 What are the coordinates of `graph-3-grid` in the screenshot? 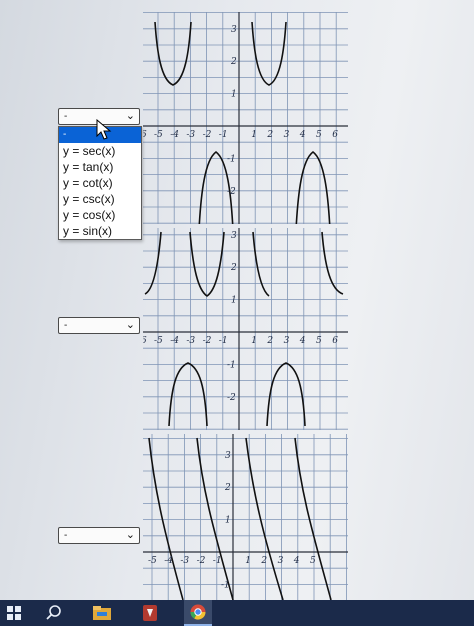 It's located at (245, 517).